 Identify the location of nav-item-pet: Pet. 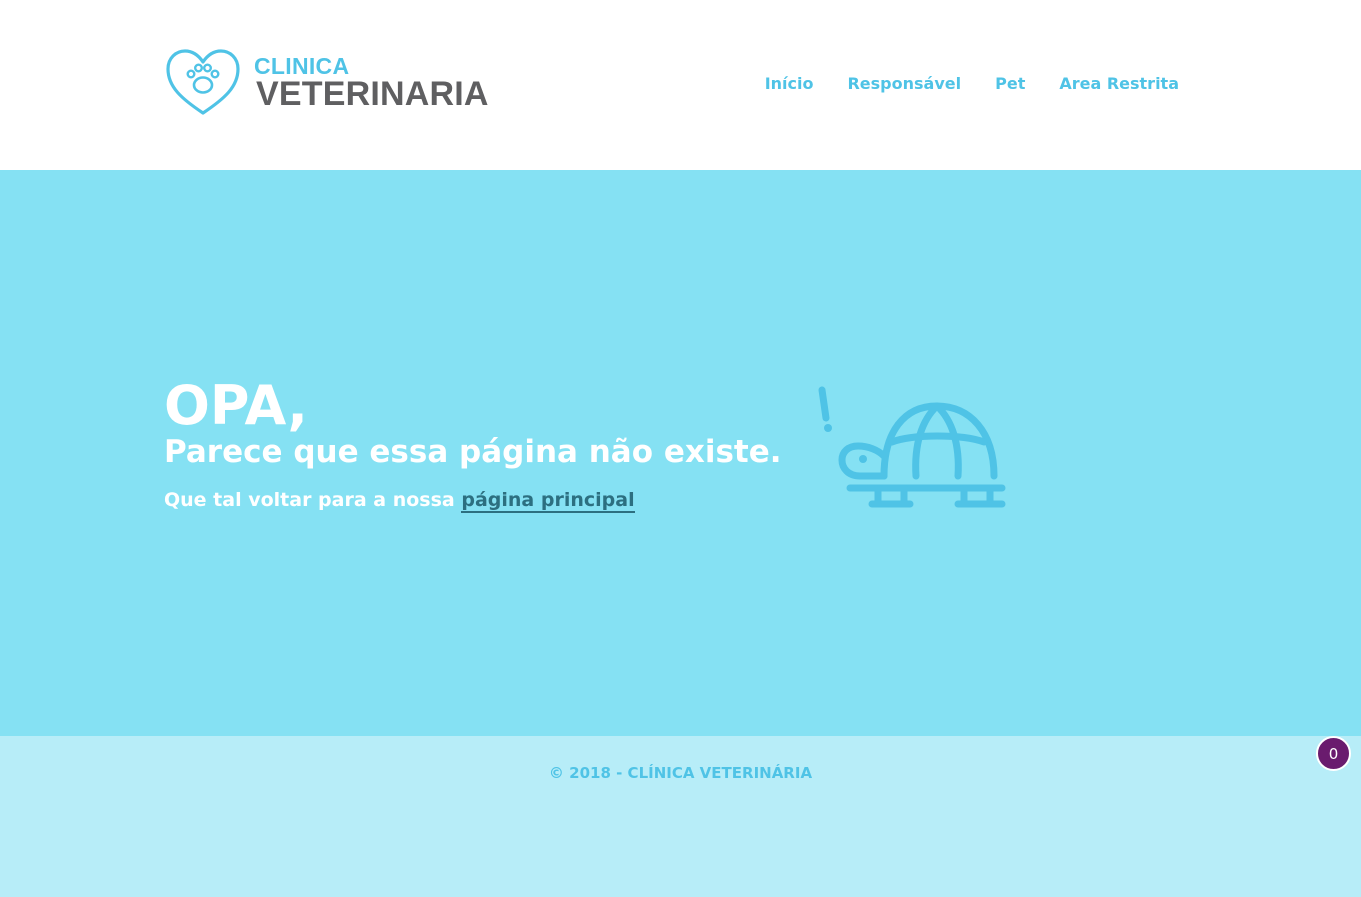
(1010, 83).